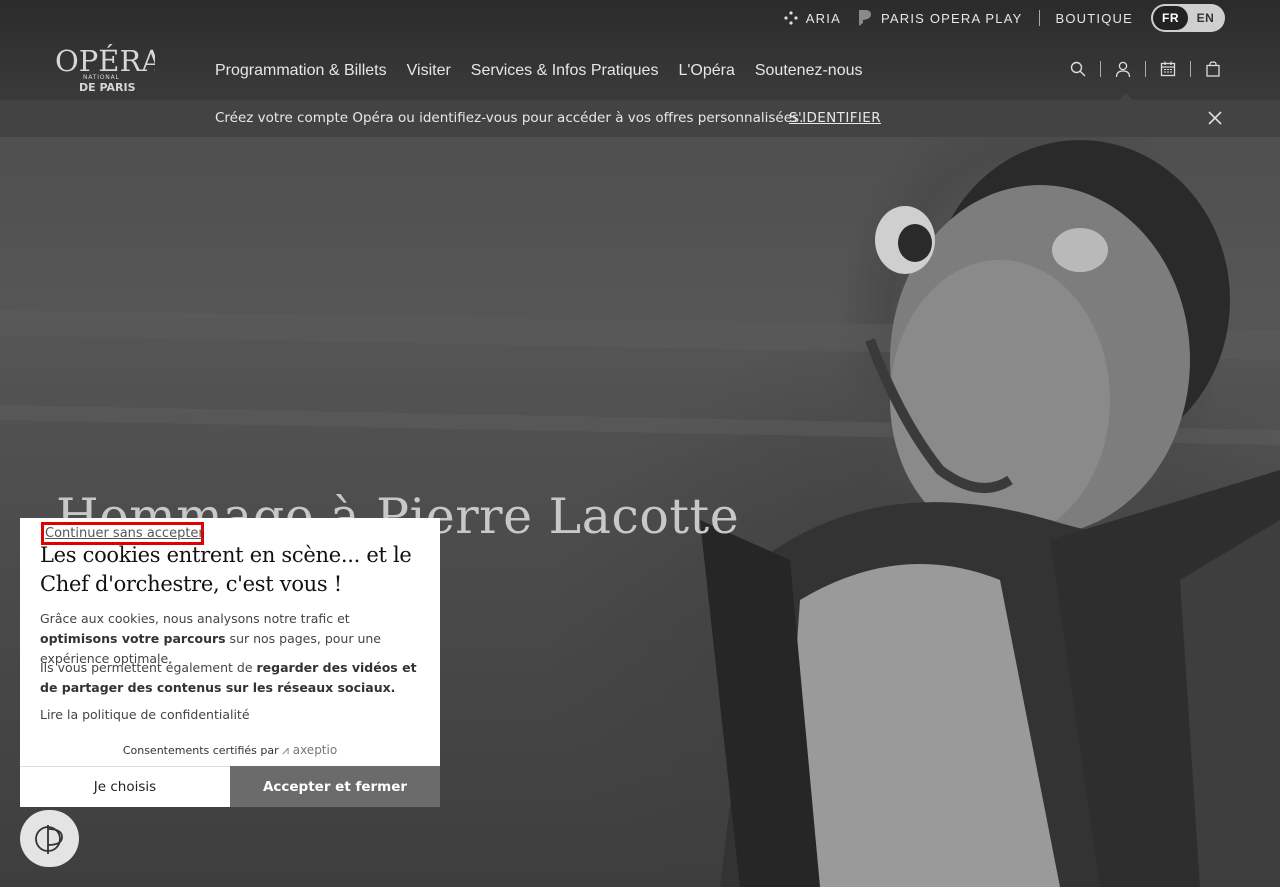  Describe the element at coordinates (429, 71) in the screenshot. I see `nav-visiter: Visiter` at that location.